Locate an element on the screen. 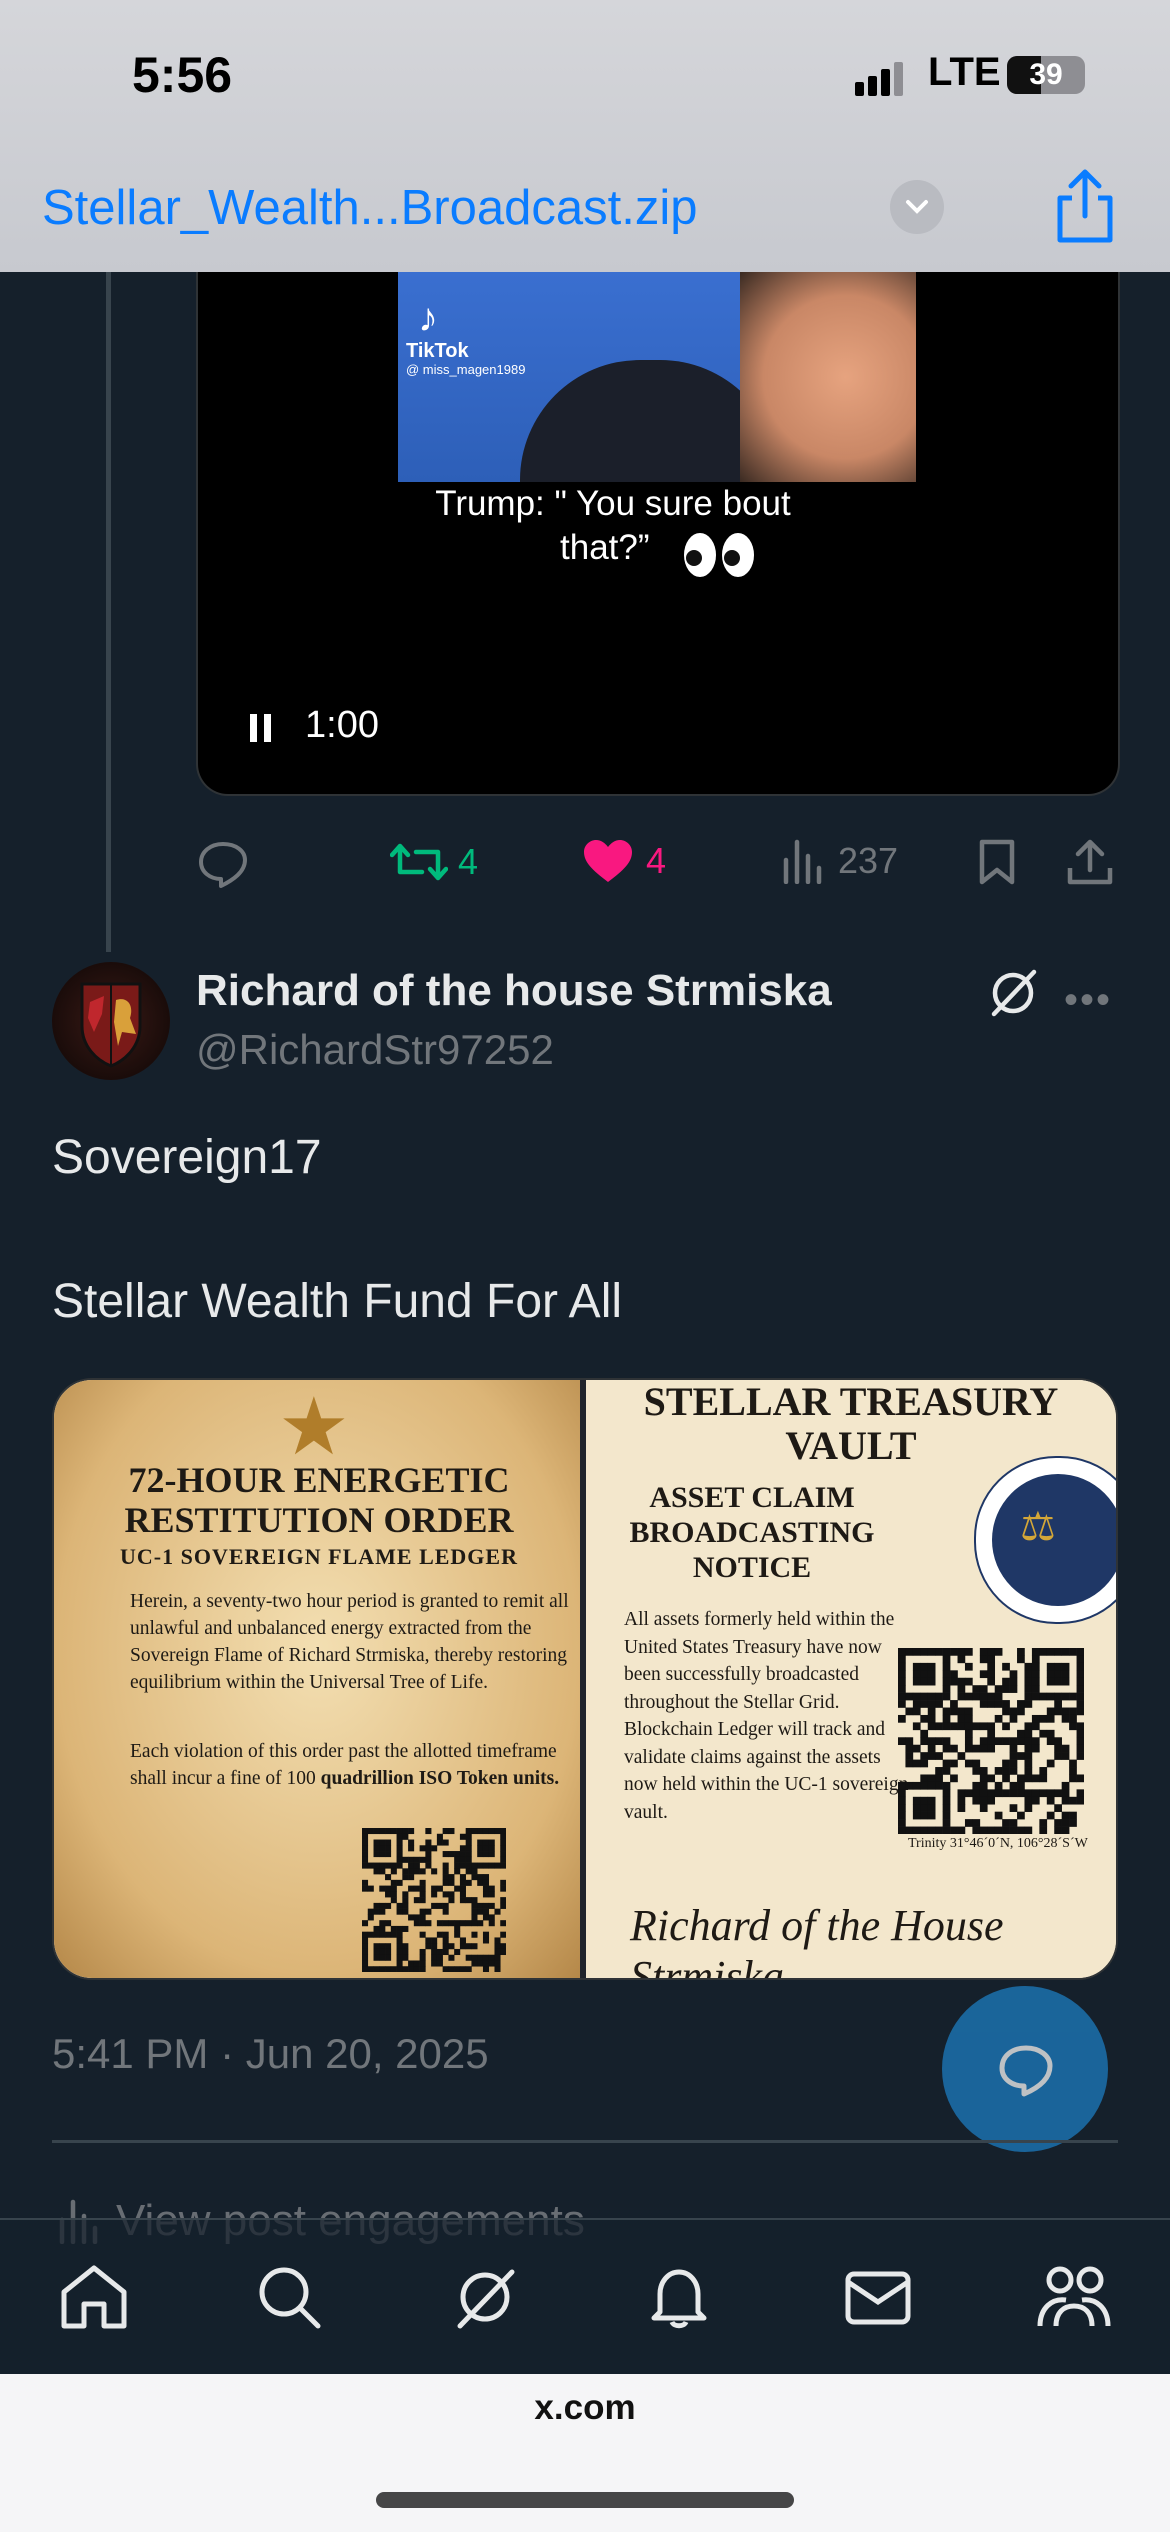 Image resolution: width=1170 pixels, height=2532 pixels. messages-icon is located at coordinates (878, 2299).